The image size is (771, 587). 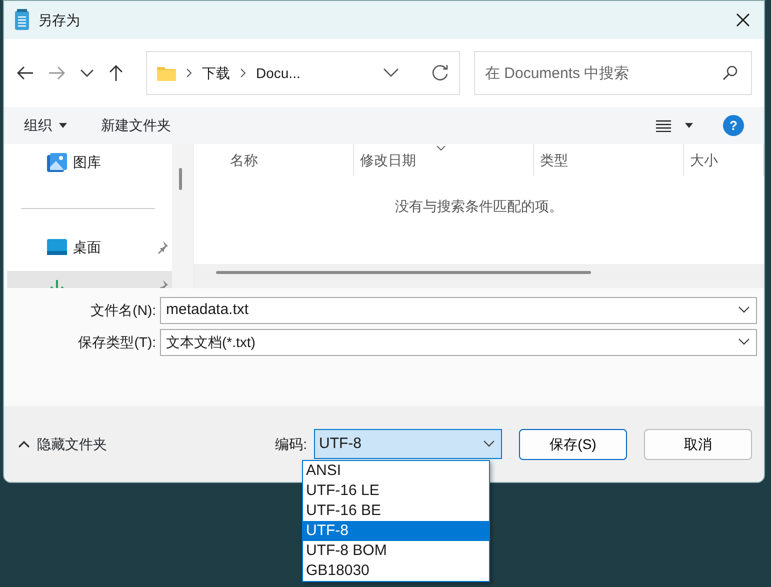 What do you see at coordinates (116, 73) in the screenshot?
I see `up-icon` at bounding box center [116, 73].